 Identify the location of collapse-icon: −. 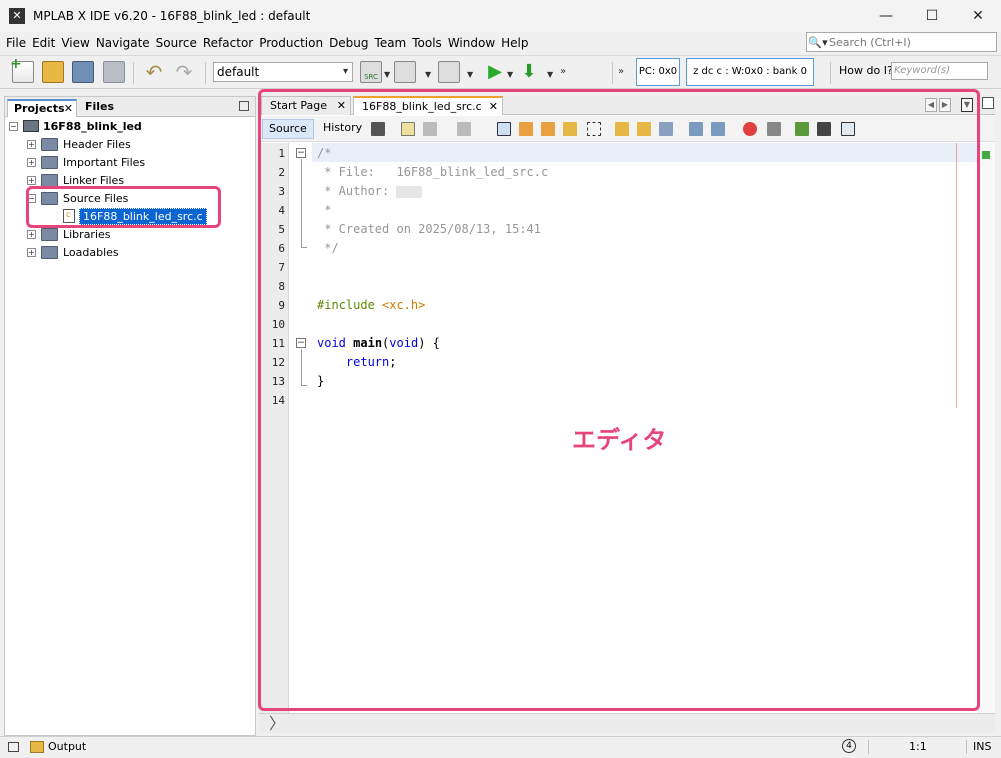
(13, 126).